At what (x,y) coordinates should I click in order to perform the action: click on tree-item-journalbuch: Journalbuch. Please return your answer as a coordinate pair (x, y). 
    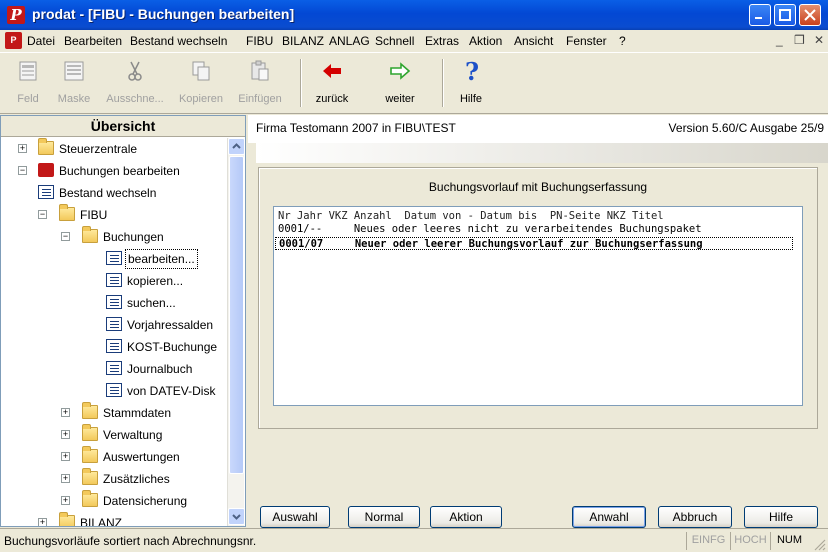
    Looking at the image, I should click on (114, 369).